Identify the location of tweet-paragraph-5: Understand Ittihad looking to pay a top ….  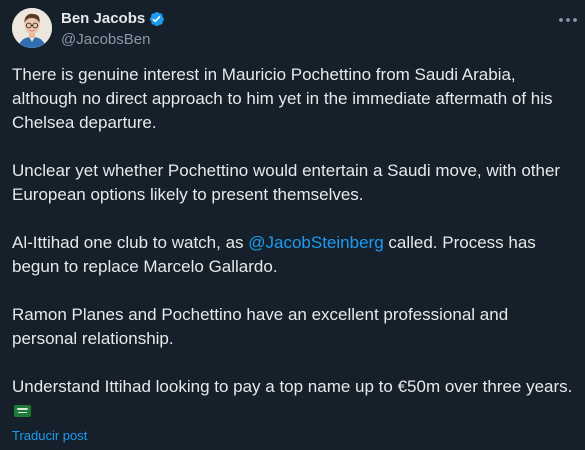
(294, 399).